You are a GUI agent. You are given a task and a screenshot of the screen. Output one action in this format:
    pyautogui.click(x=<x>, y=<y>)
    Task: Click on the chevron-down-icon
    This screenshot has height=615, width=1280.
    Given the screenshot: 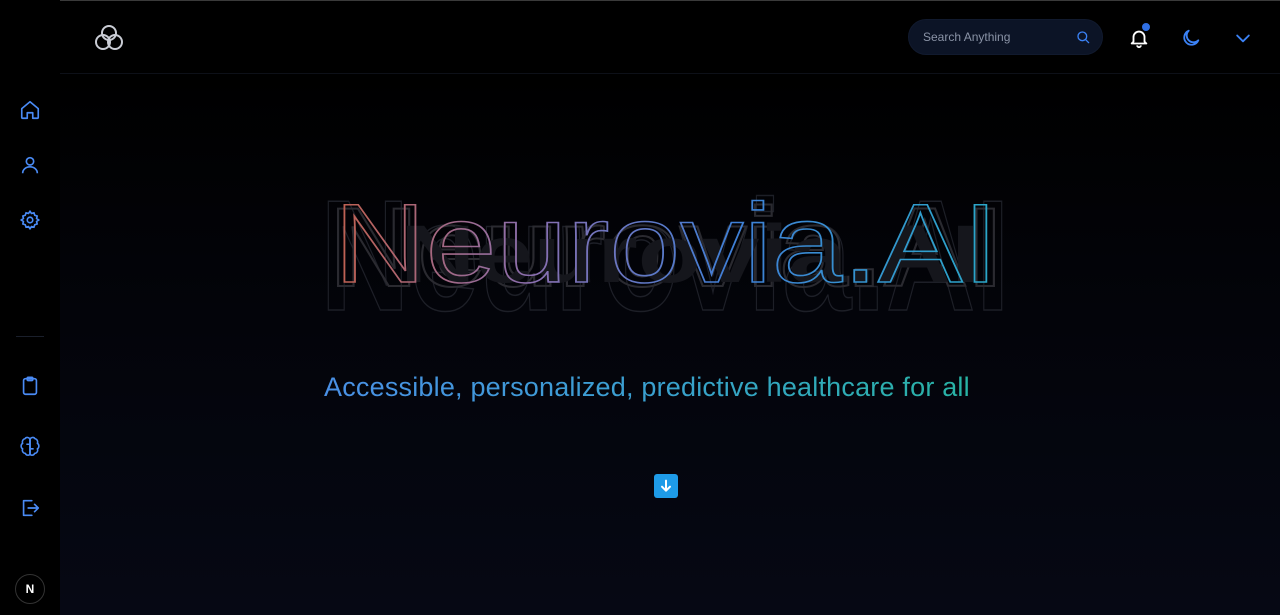 What is the action you would take?
    pyautogui.click(x=1243, y=38)
    